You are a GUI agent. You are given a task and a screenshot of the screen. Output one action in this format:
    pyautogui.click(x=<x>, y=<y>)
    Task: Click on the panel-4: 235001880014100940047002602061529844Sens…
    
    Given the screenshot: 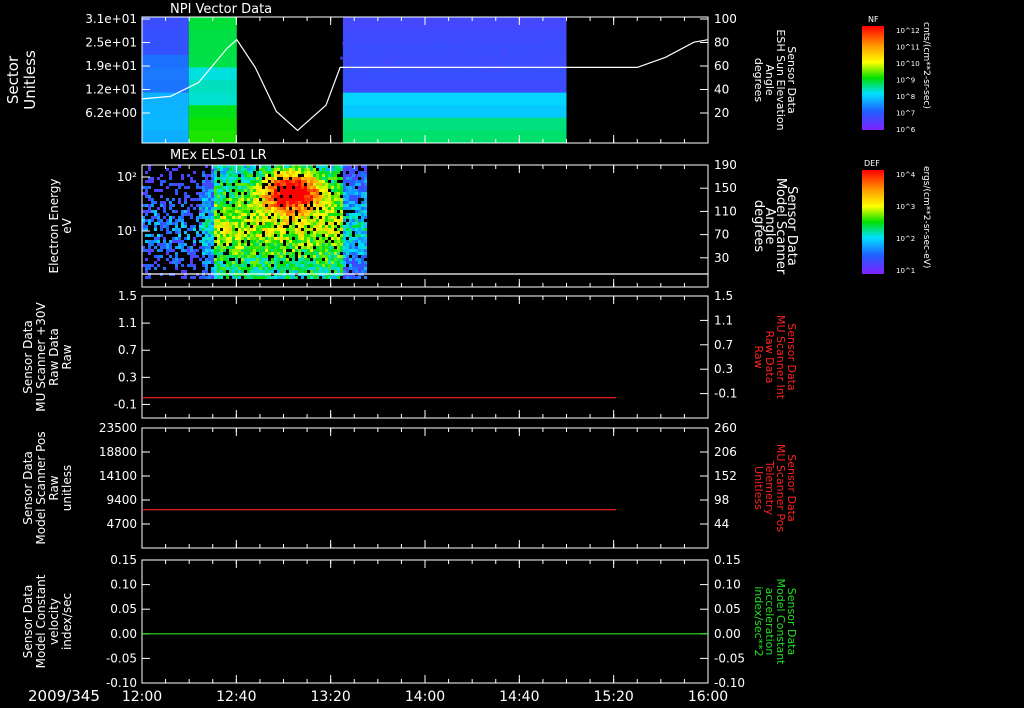 What is the action you would take?
    pyautogui.click(x=409, y=485)
    